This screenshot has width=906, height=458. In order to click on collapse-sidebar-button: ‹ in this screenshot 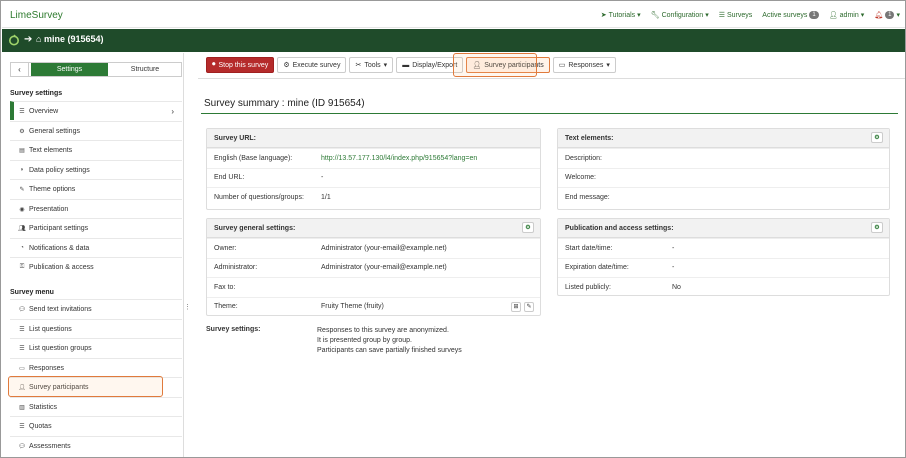, I will do `click(20, 69)`.